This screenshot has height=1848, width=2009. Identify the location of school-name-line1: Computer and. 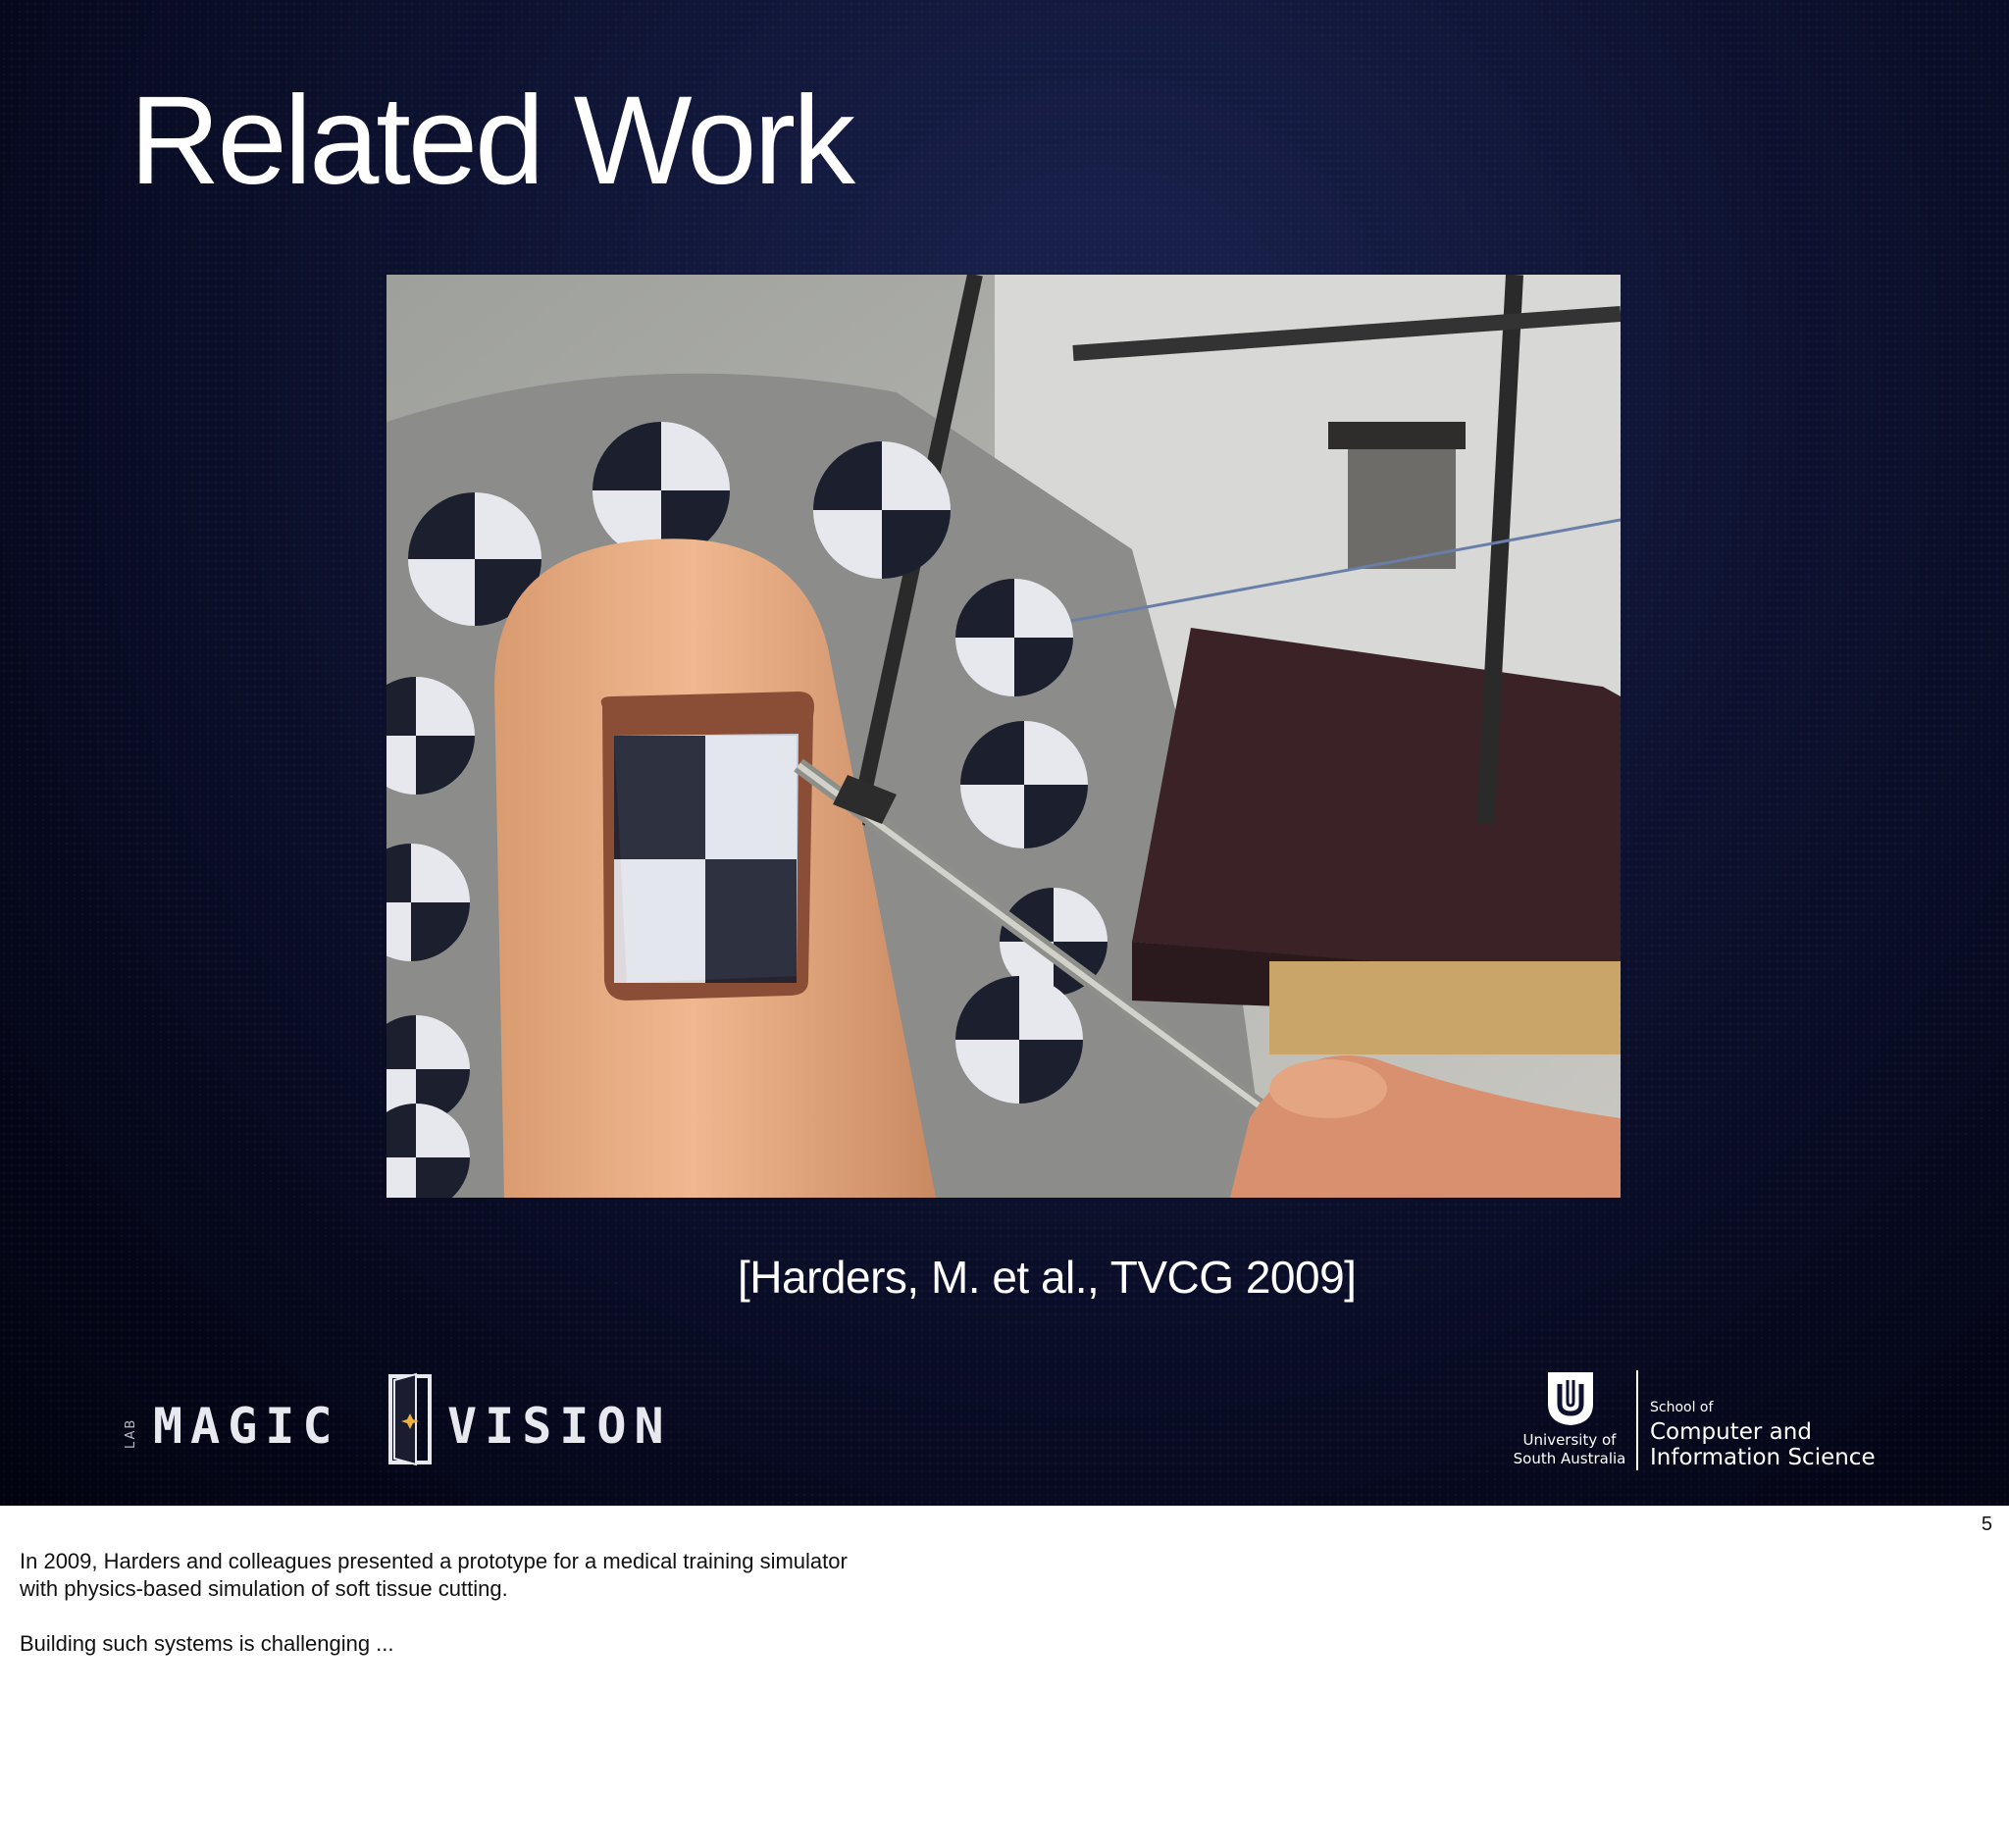
(1731, 1432).